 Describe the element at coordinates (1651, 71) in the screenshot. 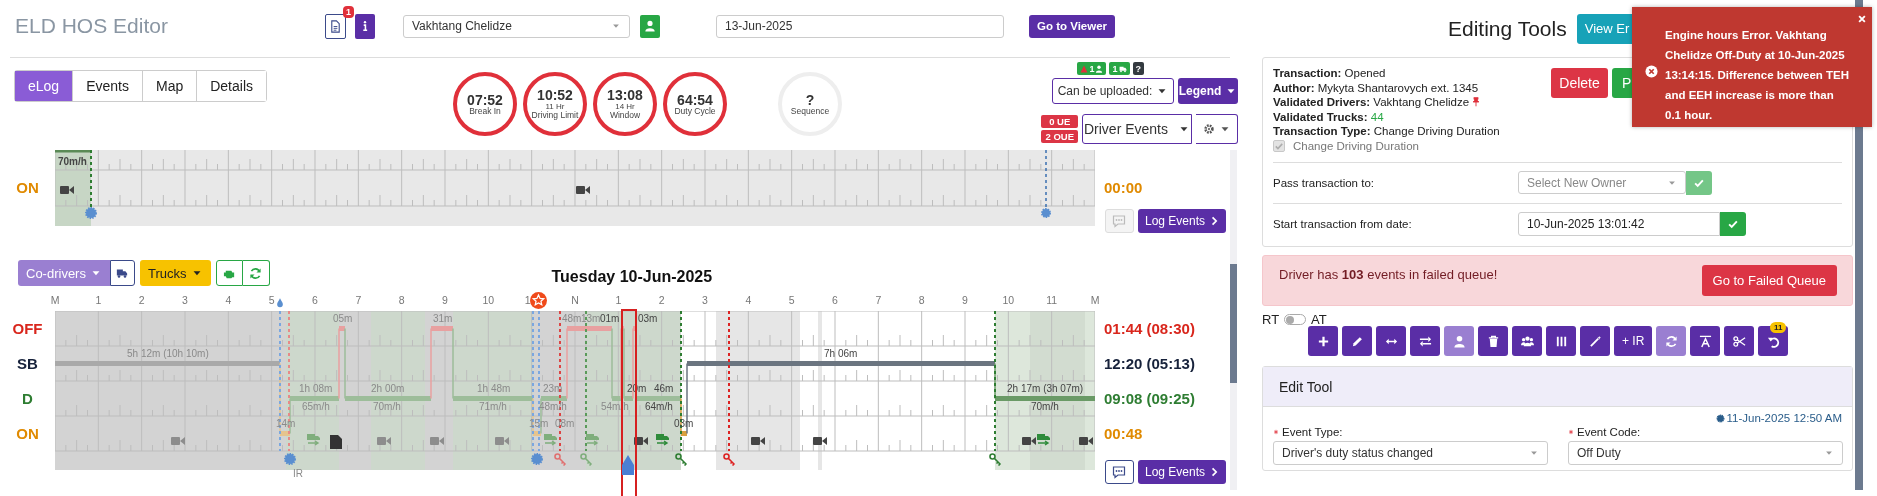

I see `error-icon` at that location.